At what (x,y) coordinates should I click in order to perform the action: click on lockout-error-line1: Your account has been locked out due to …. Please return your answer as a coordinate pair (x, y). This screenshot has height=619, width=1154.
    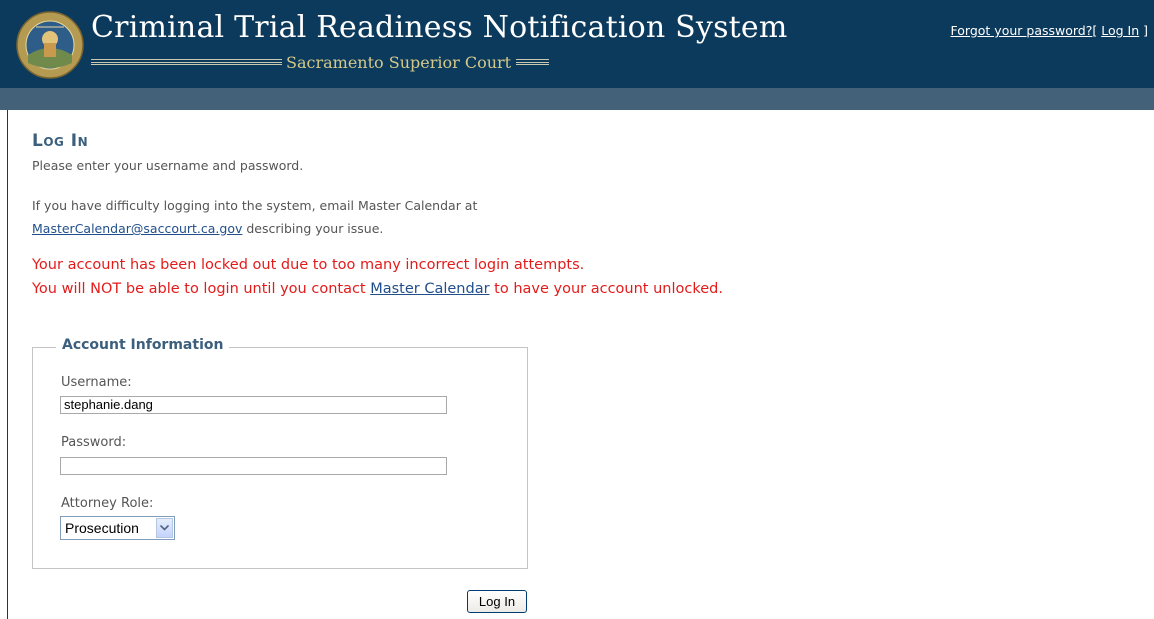
    Looking at the image, I should click on (308, 265).